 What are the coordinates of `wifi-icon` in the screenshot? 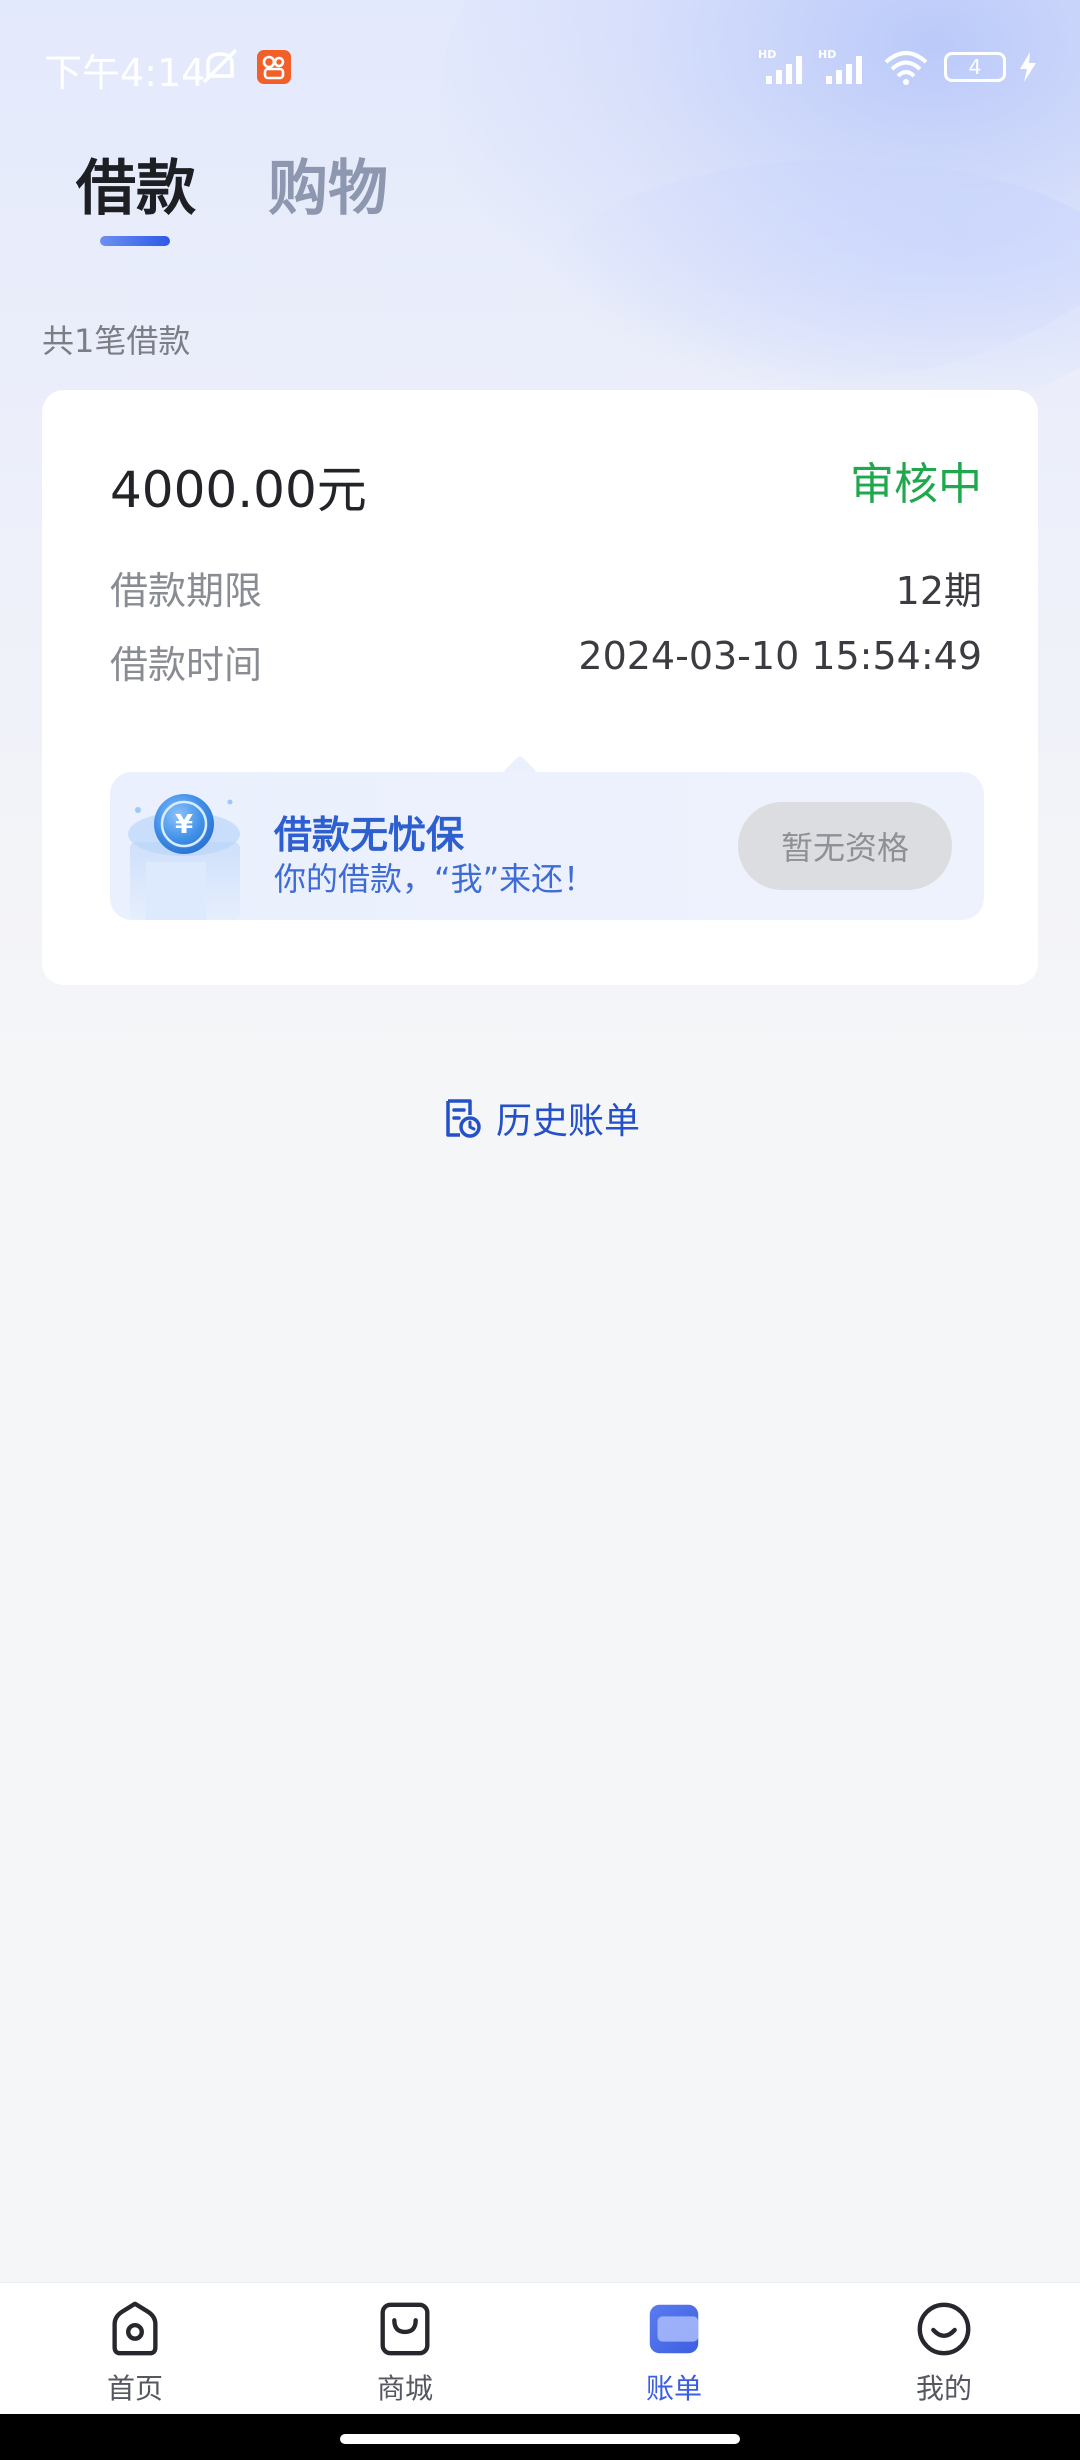 It's located at (906, 68).